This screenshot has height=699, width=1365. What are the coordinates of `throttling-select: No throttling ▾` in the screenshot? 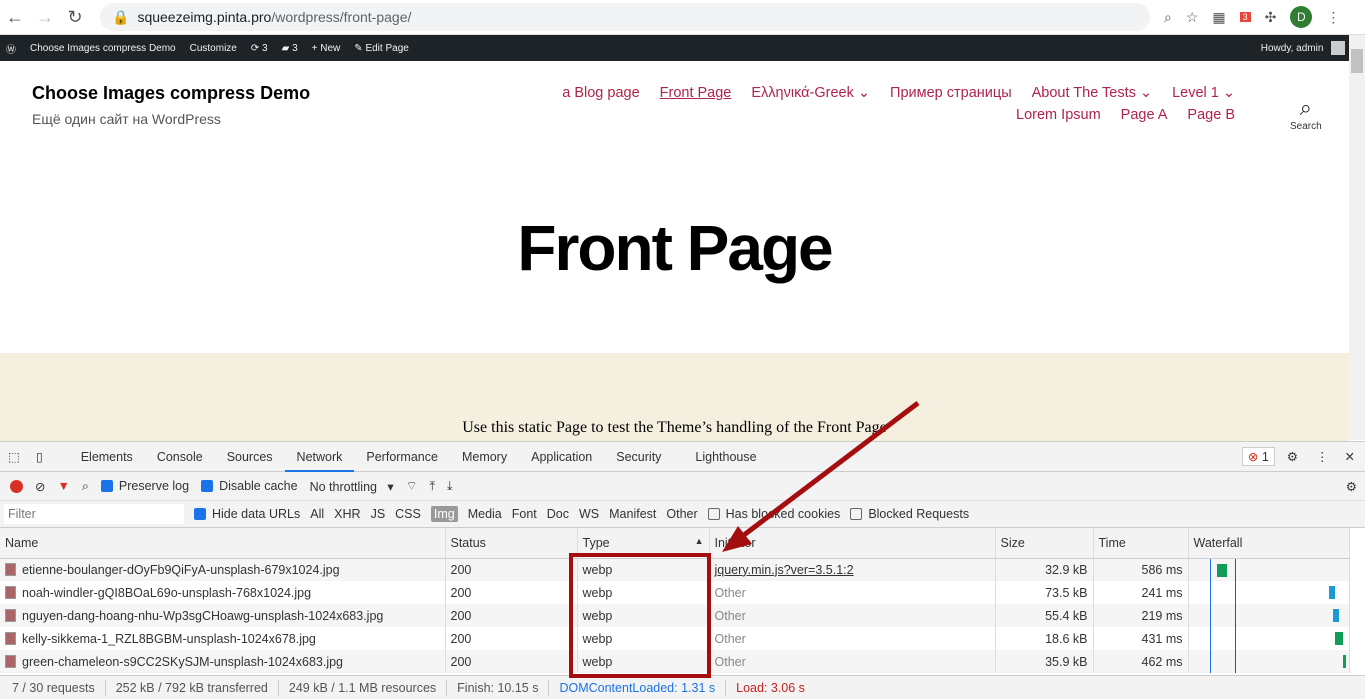 It's located at (352, 486).